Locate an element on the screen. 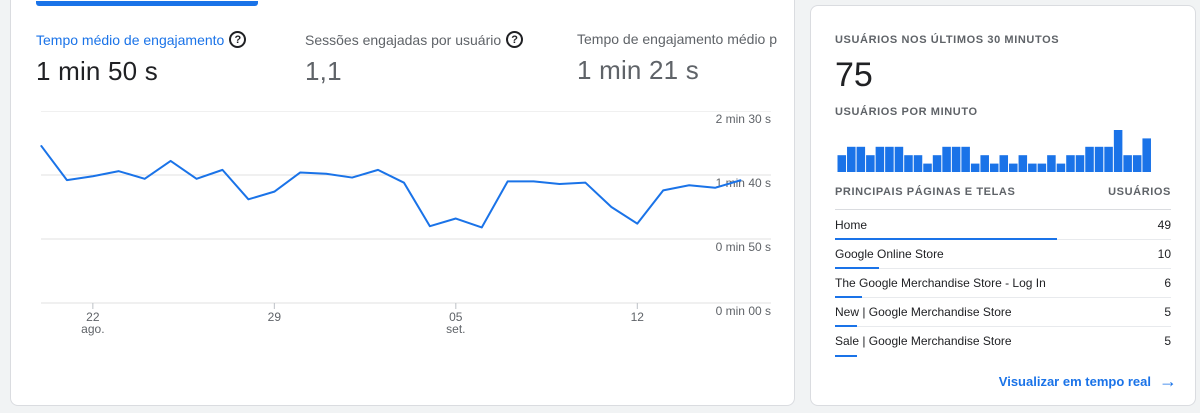 This screenshot has width=1200, height=413. metric-label: Sessões engajadas por usuário is located at coordinates (403, 39).